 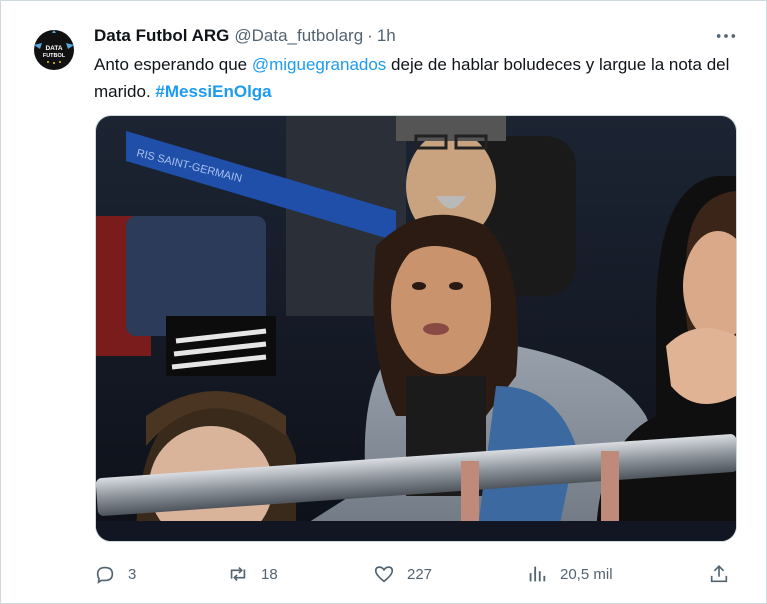 I want to click on views-button: 20,5 mil, so click(x=569, y=574).